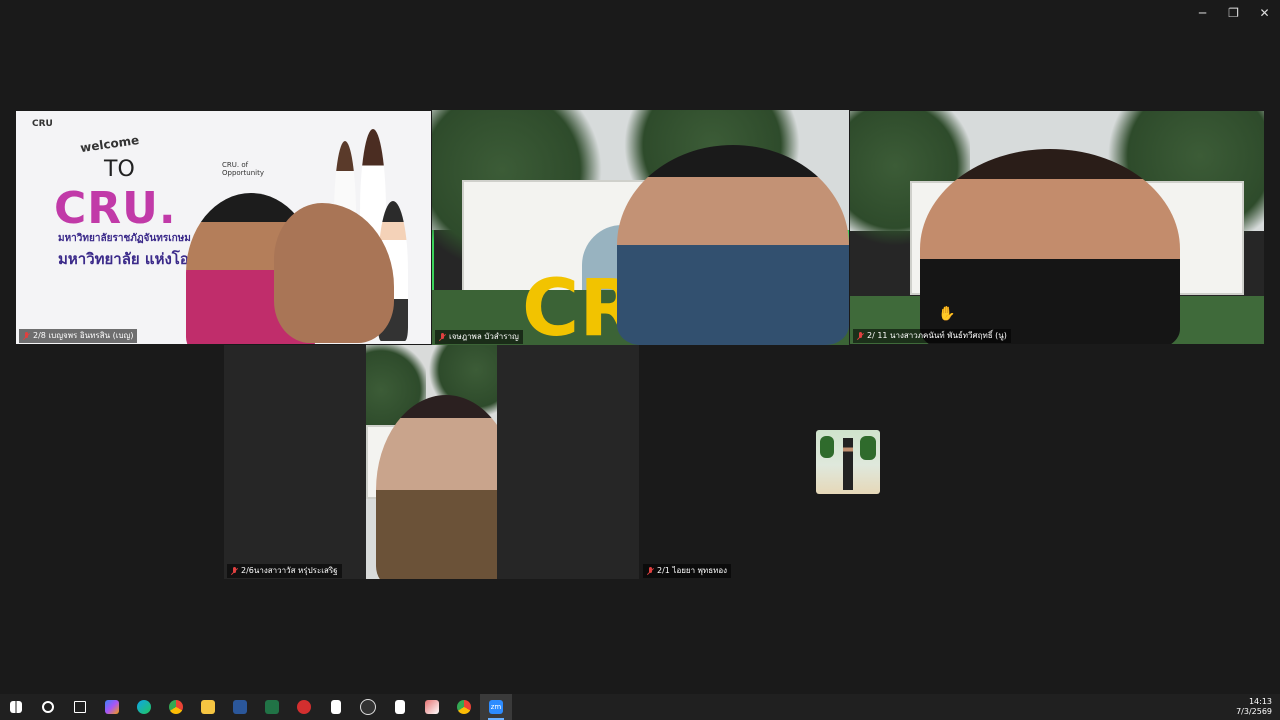 The image size is (1280, 720). I want to click on task-view-icon, so click(80, 707).